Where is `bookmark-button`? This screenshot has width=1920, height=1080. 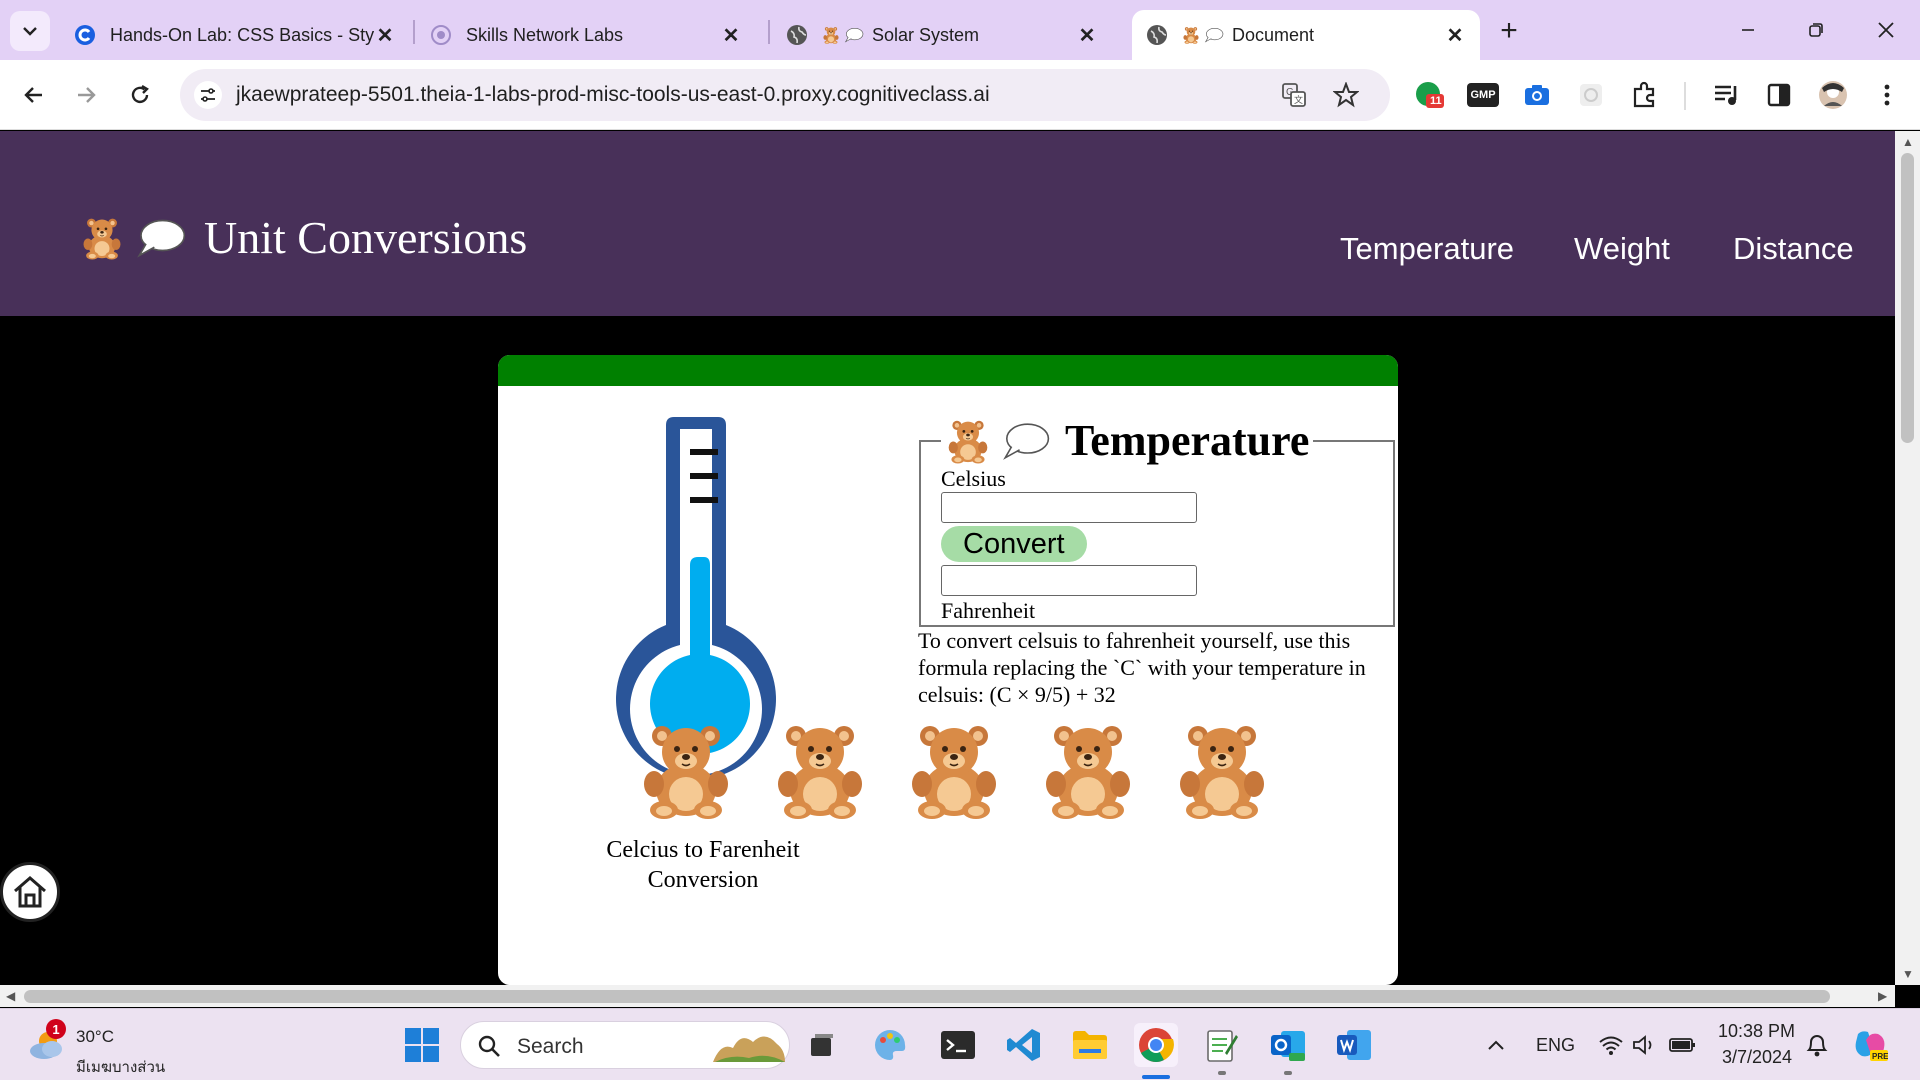
bookmark-button is located at coordinates (1346, 95).